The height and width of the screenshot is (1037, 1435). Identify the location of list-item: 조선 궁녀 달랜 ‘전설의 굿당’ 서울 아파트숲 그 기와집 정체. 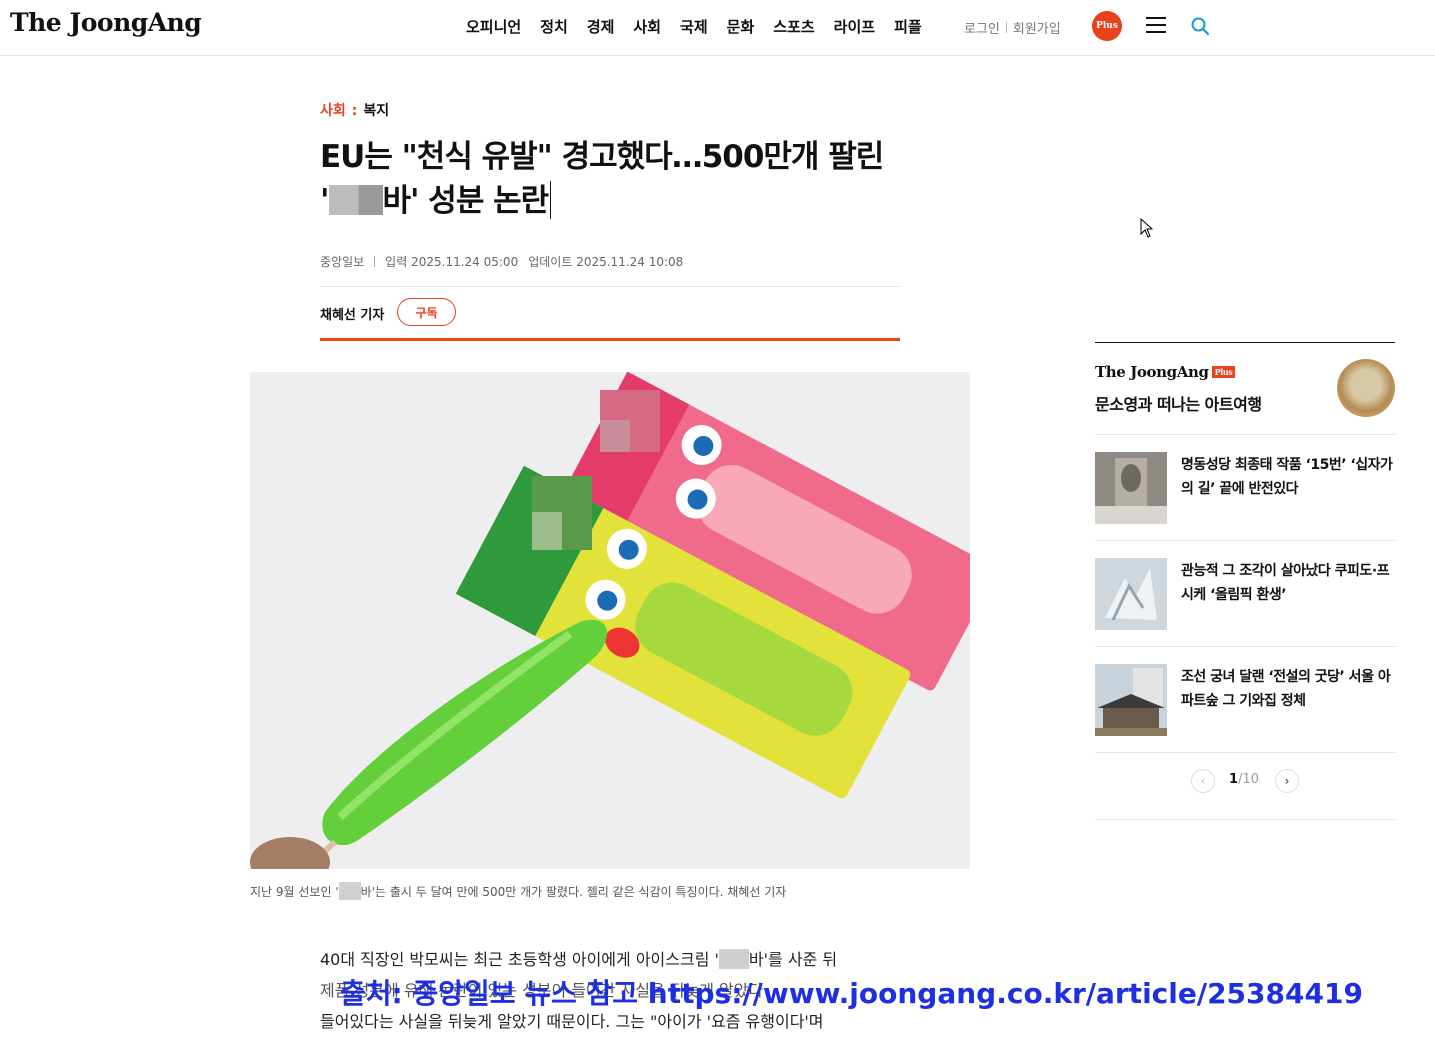
(1245, 700).